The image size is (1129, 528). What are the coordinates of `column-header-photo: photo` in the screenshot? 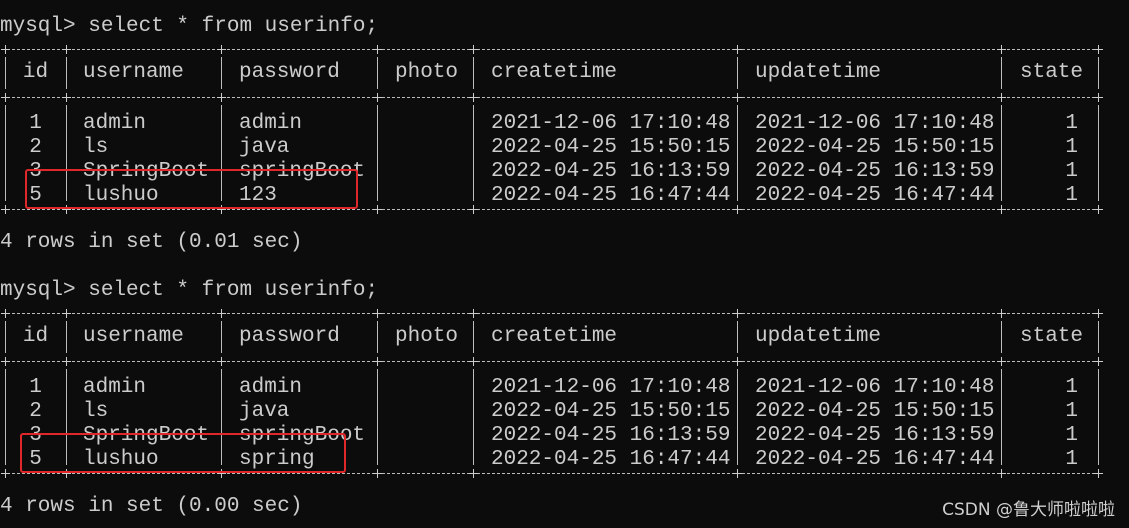 It's located at (427, 336).